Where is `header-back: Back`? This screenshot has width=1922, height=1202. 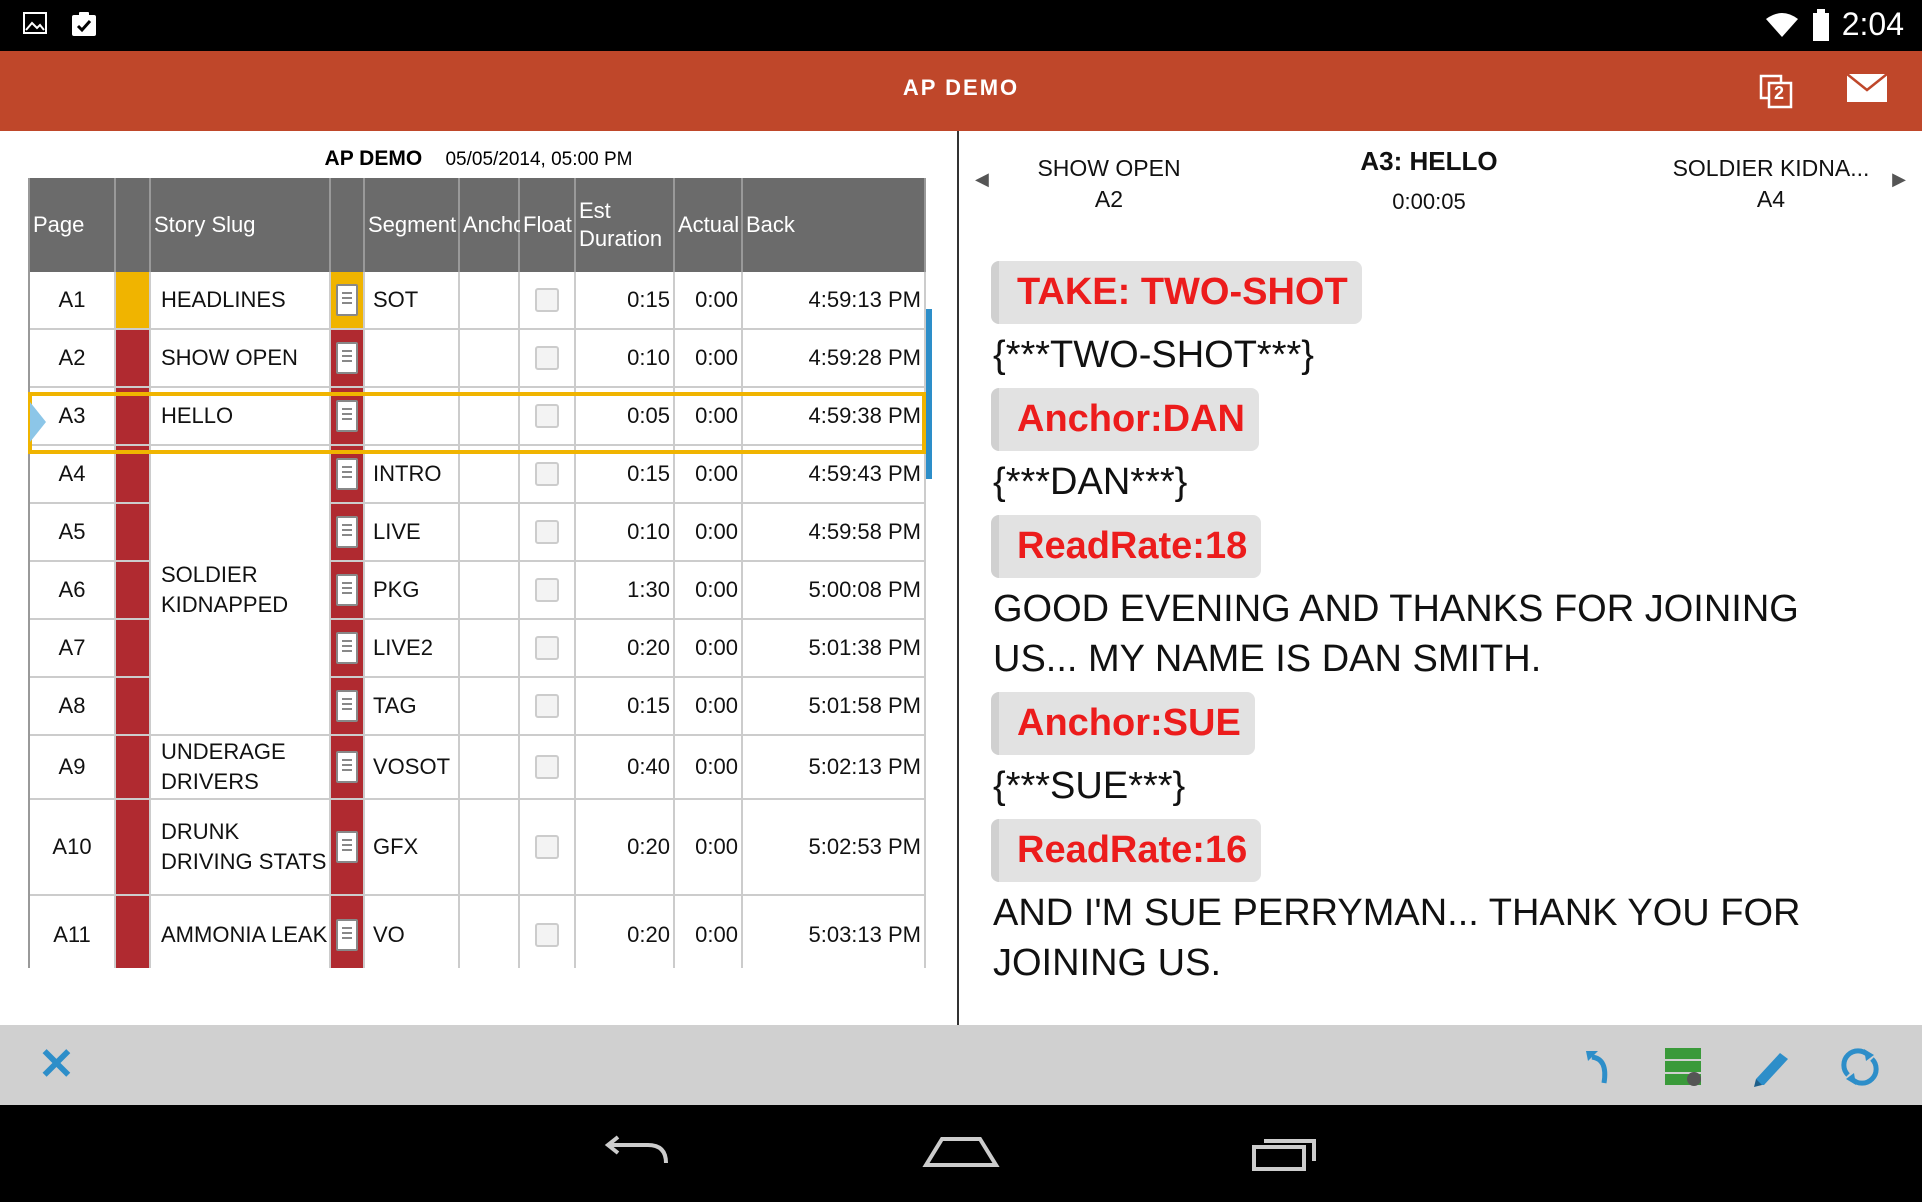
header-back: Back is located at coordinates (834, 225).